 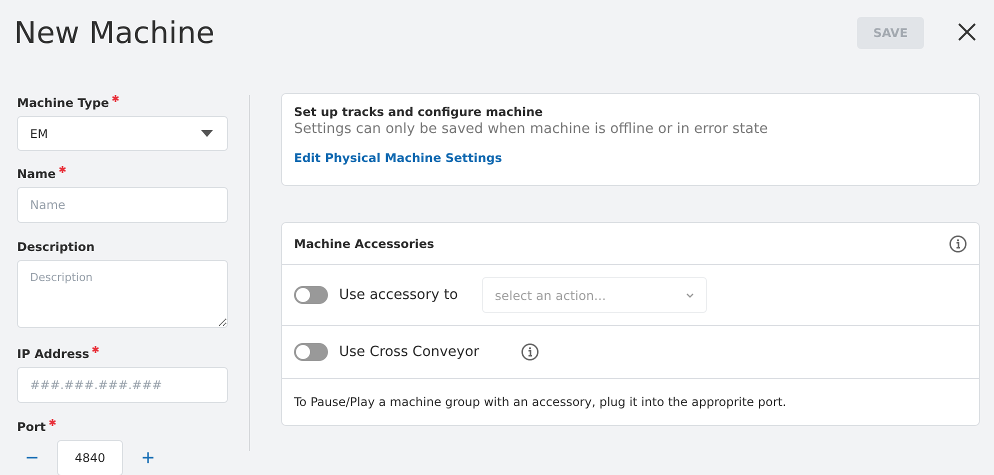 I want to click on field-label: Port, so click(x=31, y=427).